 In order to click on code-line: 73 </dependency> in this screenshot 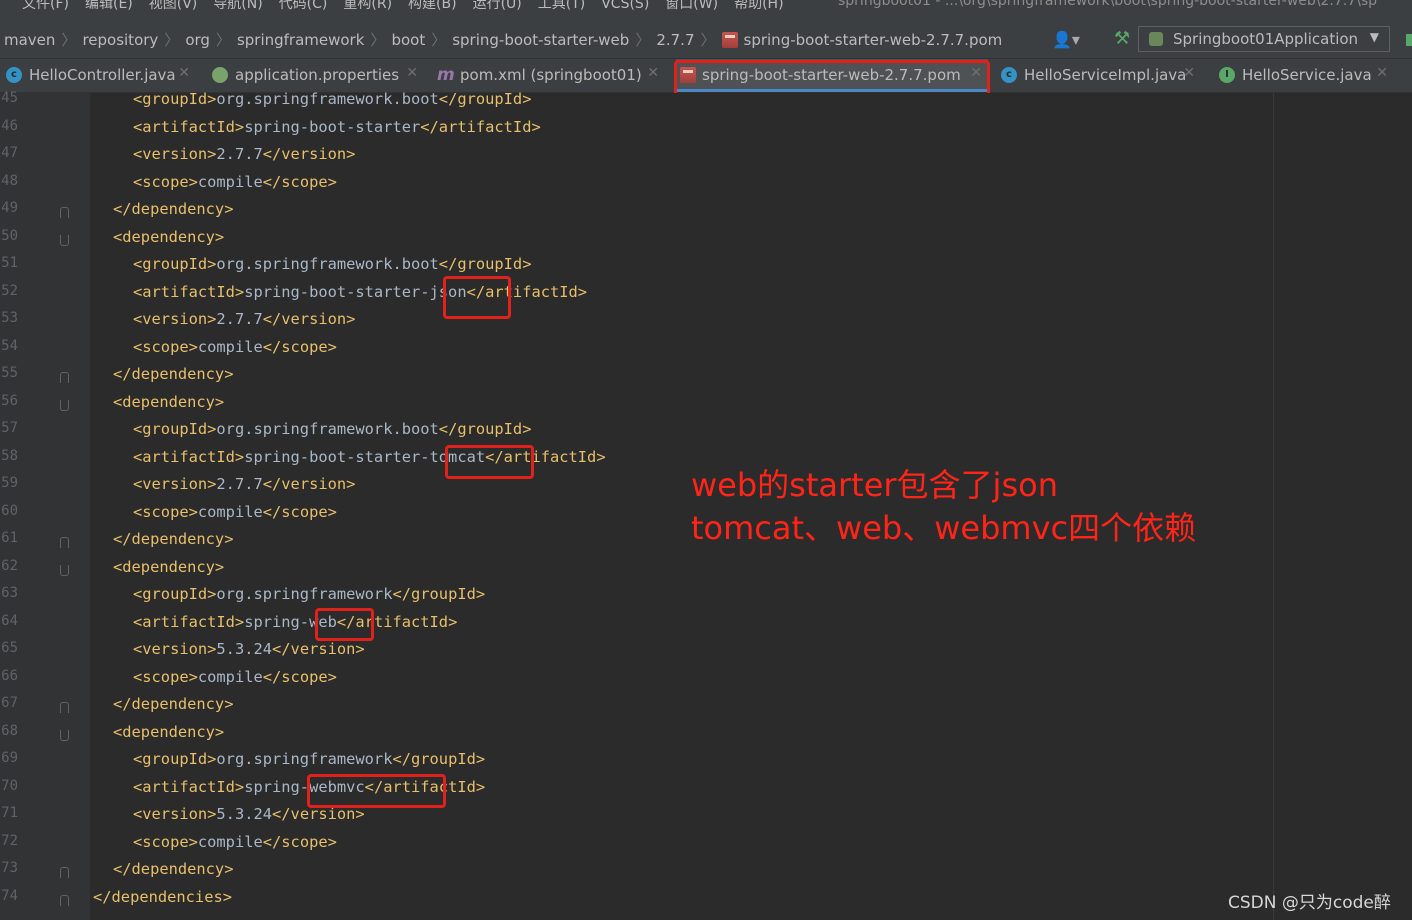, I will do `click(706, 875)`.